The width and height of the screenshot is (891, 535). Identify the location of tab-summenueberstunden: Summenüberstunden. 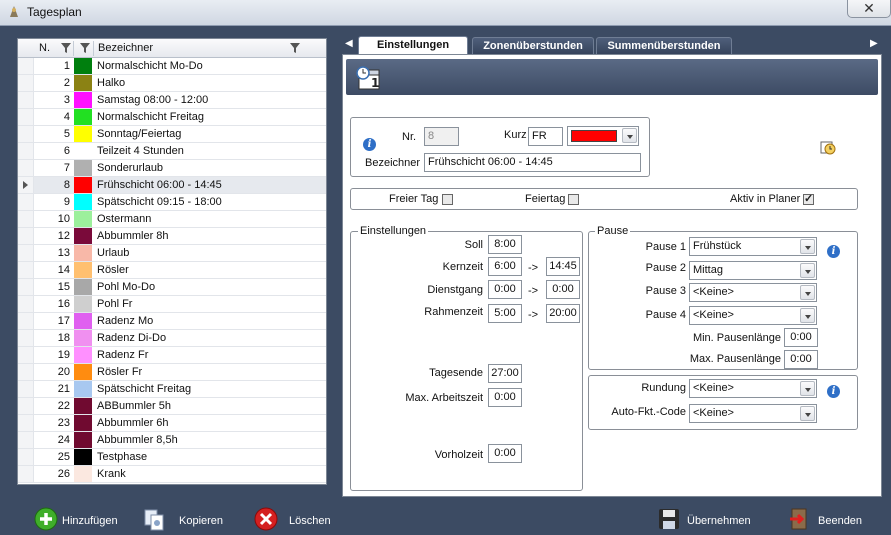
(664, 46).